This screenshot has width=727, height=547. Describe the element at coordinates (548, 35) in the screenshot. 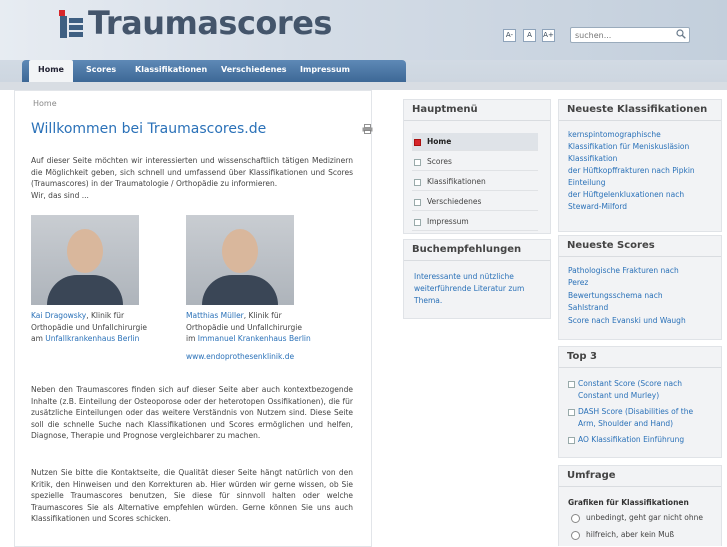

I see `font-increase-button: A+` at that location.